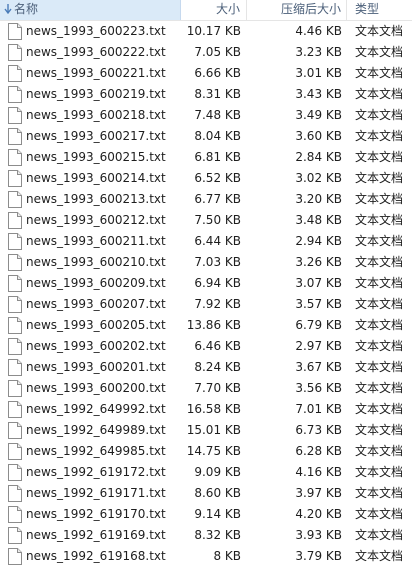 This screenshot has width=412, height=565. Describe the element at coordinates (217, 346) in the screenshot. I see `file-size: 6.46 KB` at that location.